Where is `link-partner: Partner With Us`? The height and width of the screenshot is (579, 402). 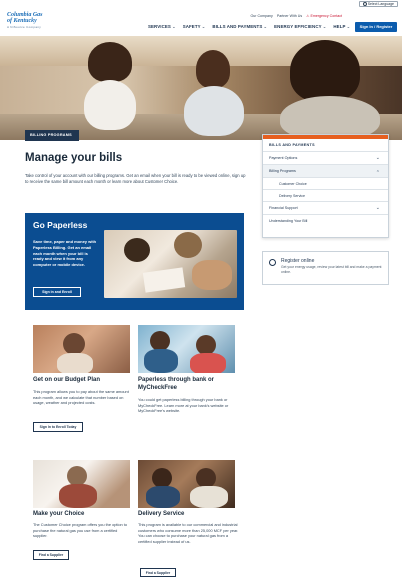
link-partner: Partner With Us is located at coordinates (289, 16).